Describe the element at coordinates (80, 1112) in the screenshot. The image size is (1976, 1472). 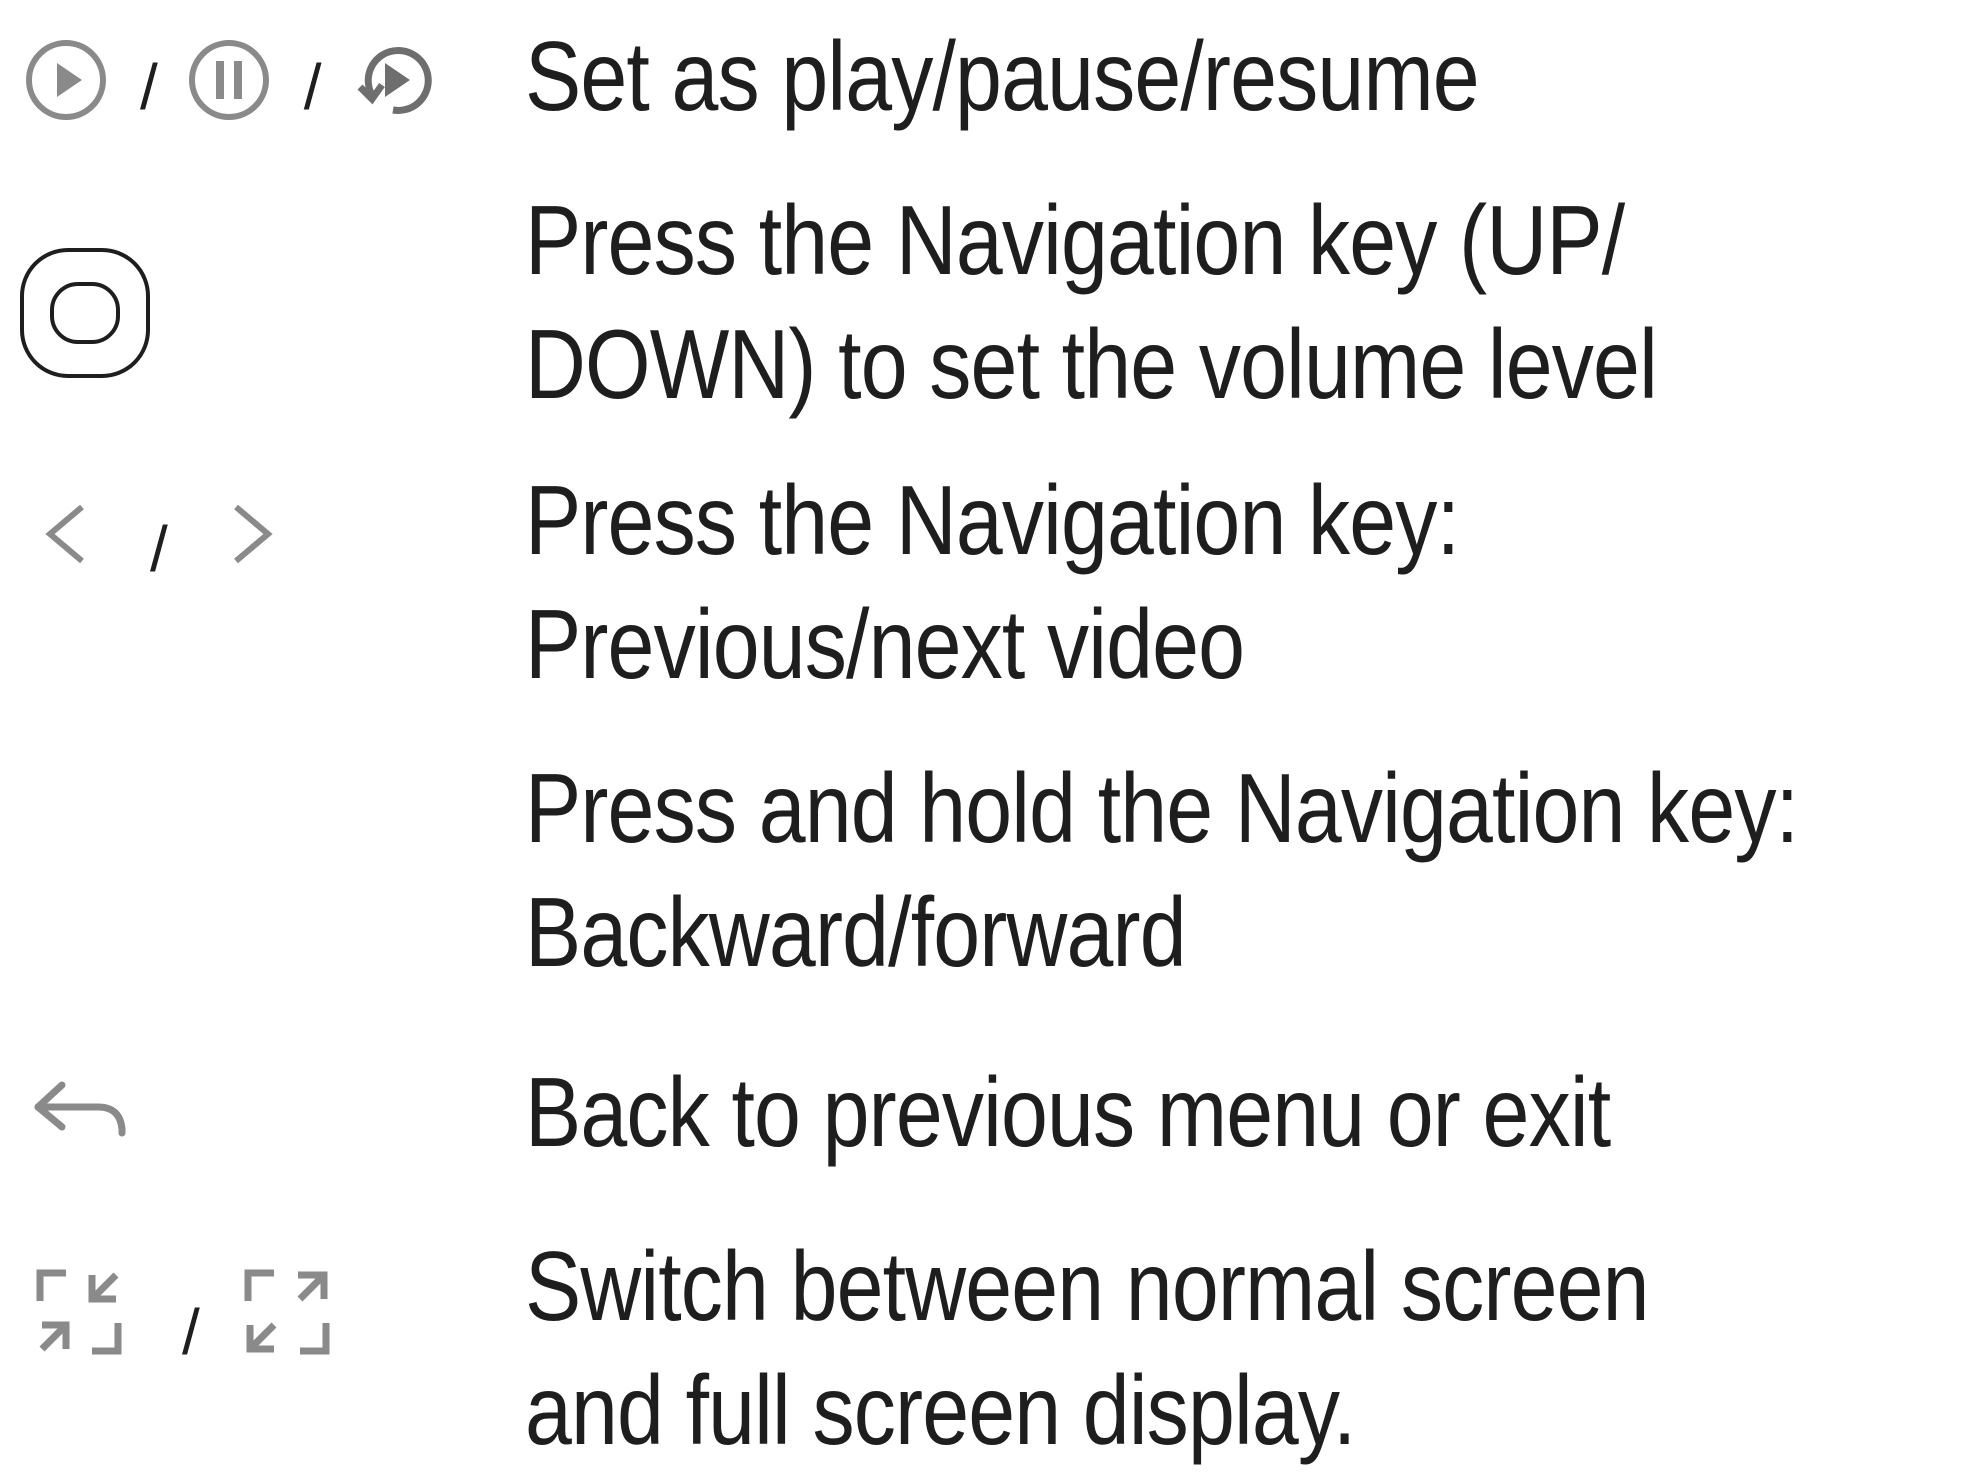
I see `back-arrow-icon` at that location.